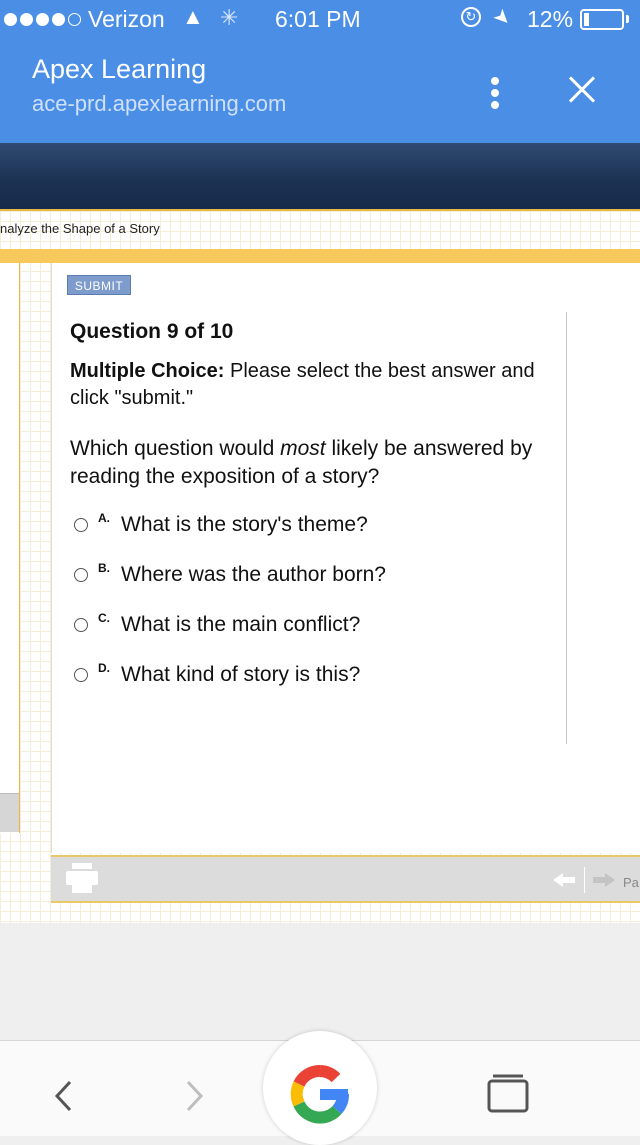 Image resolution: width=640 pixels, height=1145 pixels. I want to click on arrow-right-icon, so click(602, 880).